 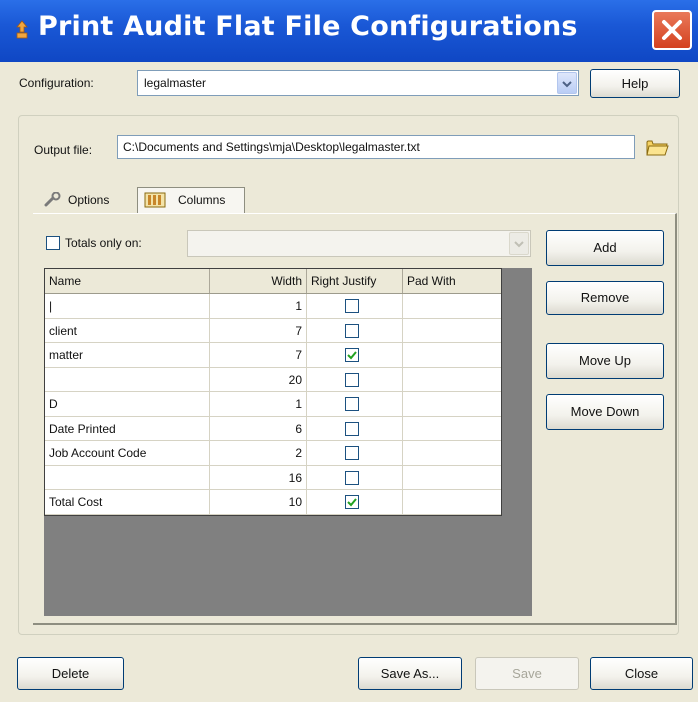 I want to click on add-button: Add, so click(x=605, y=248).